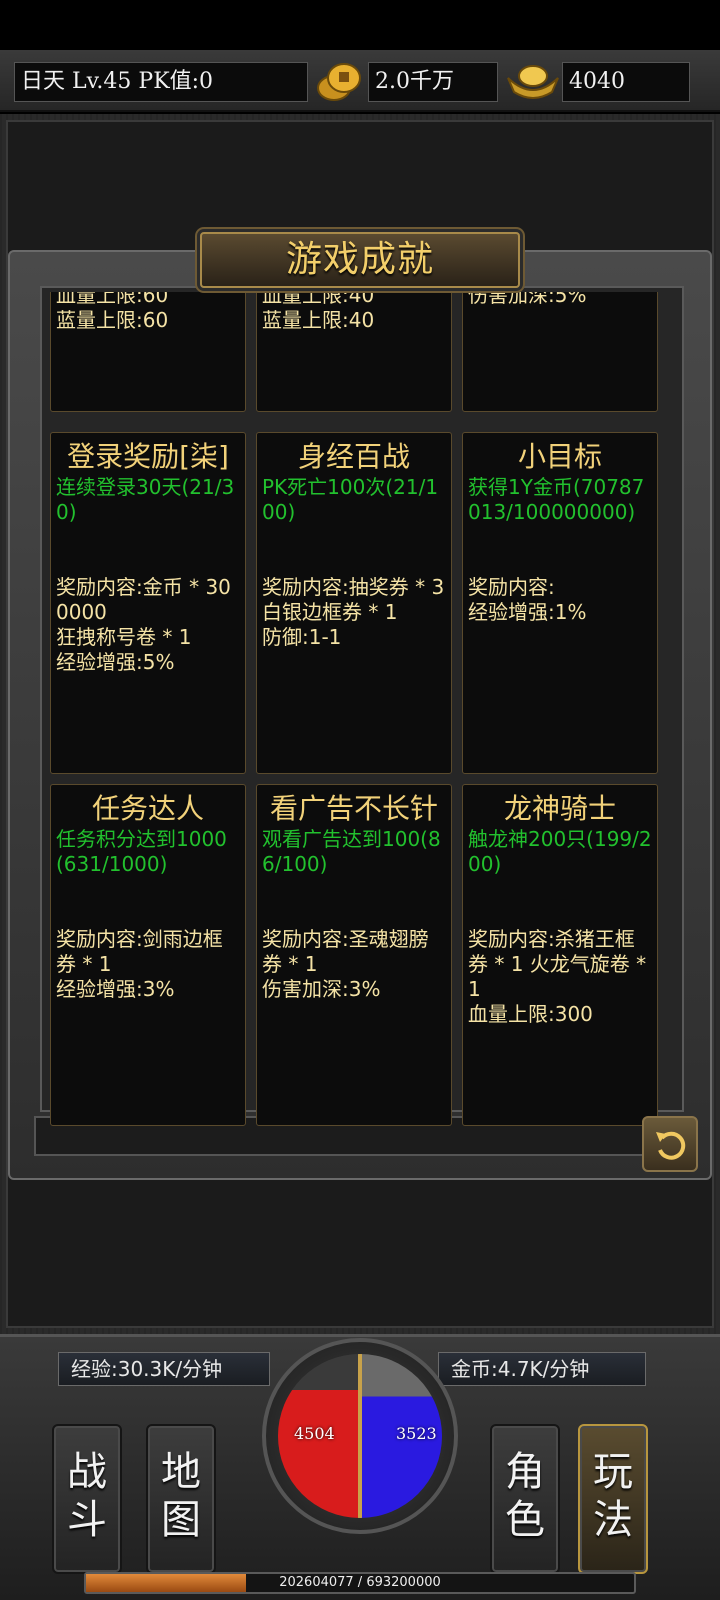 This screenshot has height=1600, width=720. I want to click on achievement-reward: 血量上限:40 蓝量上限:40, so click(318, 312).